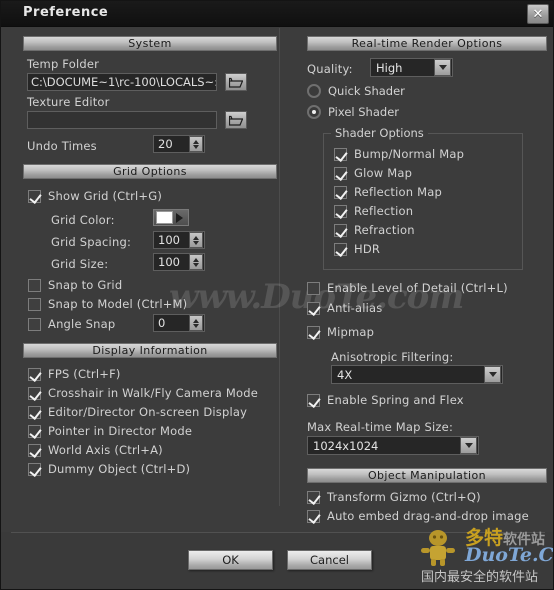 This screenshot has width=554, height=590. What do you see at coordinates (34, 324) in the screenshot?
I see `checkbox-angle-snap-box` at bounding box center [34, 324].